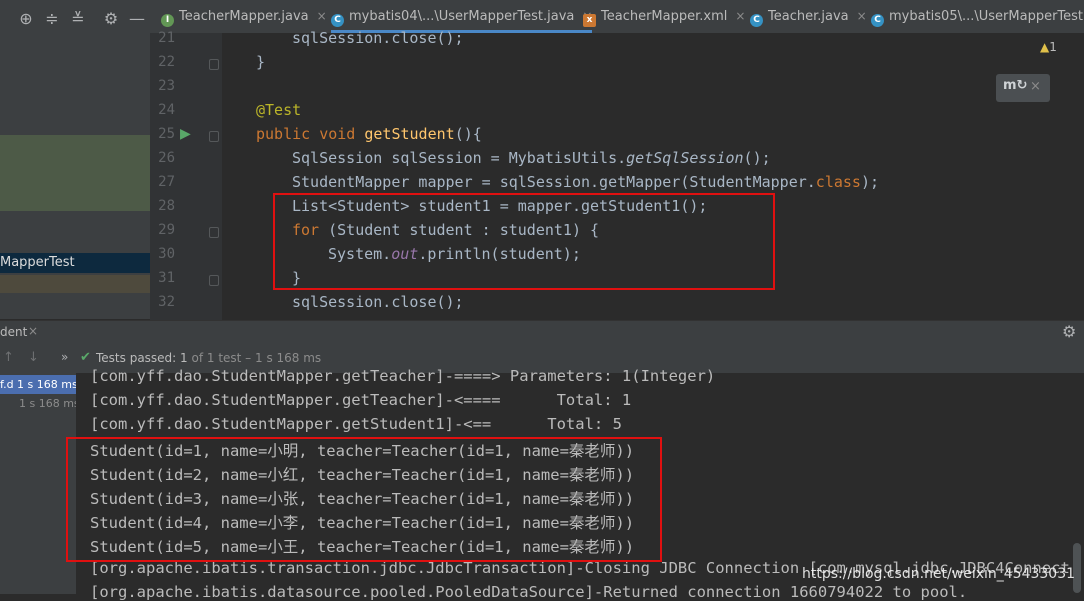 The image size is (1084, 601). What do you see at coordinates (589, 20) in the screenshot?
I see `xml-icon: x` at bounding box center [589, 20].